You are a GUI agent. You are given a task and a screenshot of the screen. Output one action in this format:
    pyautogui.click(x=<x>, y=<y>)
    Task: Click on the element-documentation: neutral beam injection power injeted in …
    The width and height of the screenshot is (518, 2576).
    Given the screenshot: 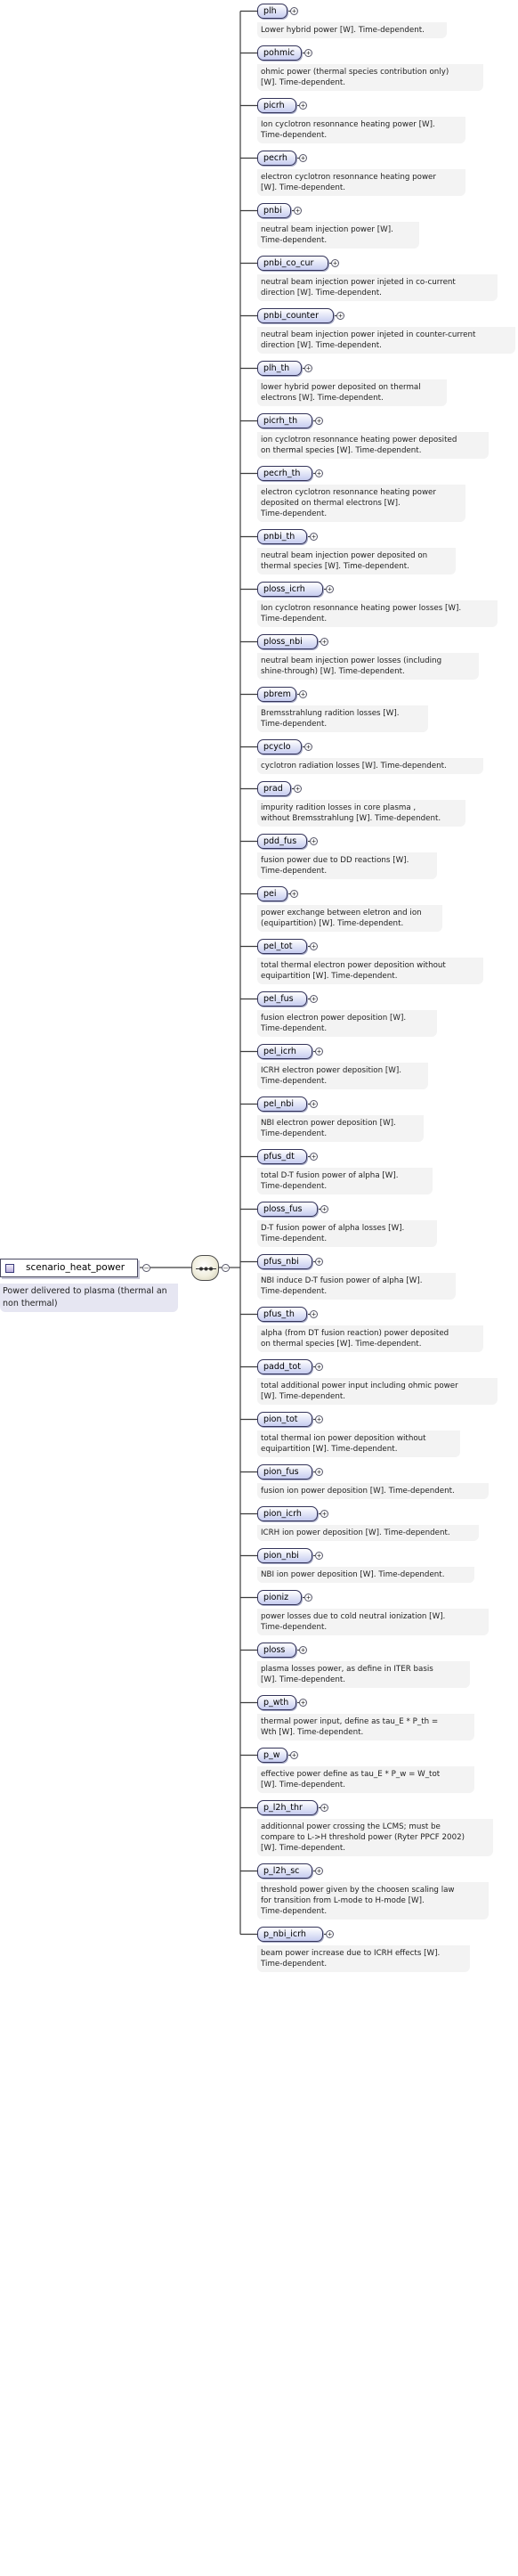 What is the action you would take?
    pyautogui.click(x=377, y=288)
    